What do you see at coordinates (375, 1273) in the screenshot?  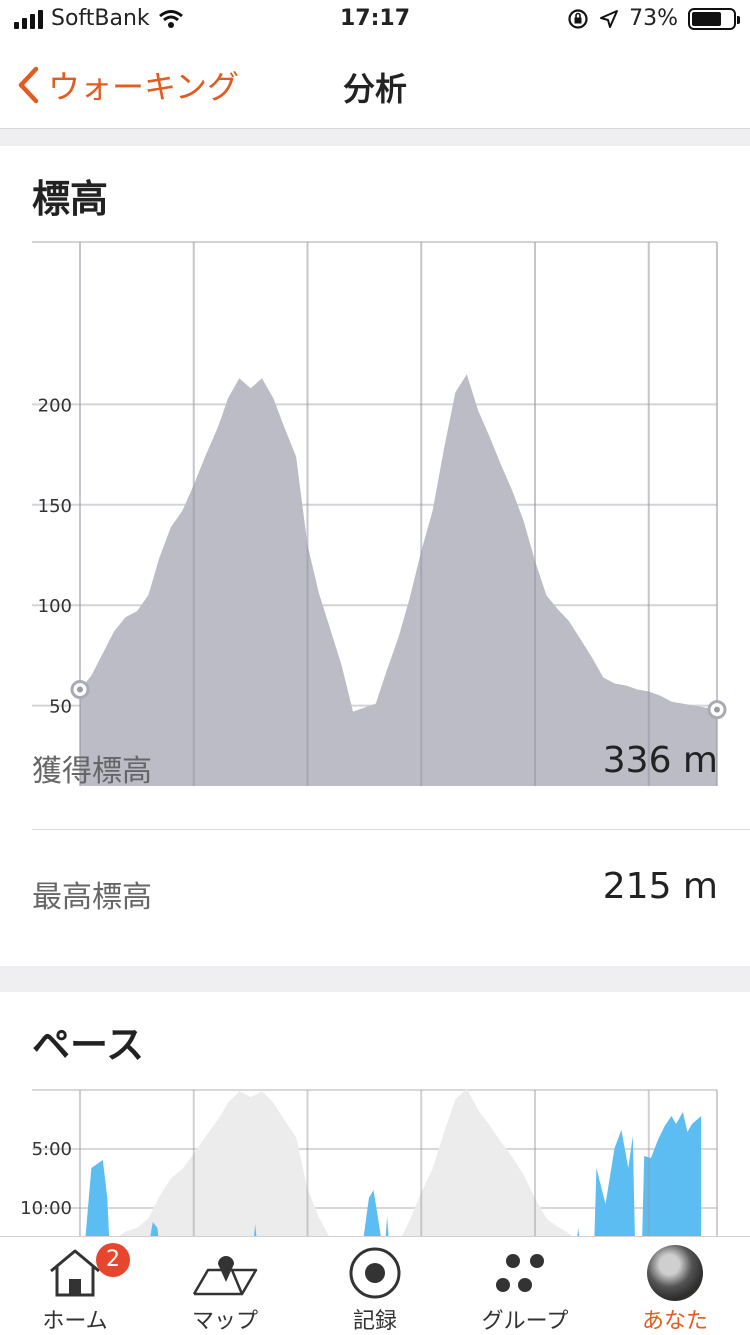 I see `record-icon` at bounding box center [375, 1273].